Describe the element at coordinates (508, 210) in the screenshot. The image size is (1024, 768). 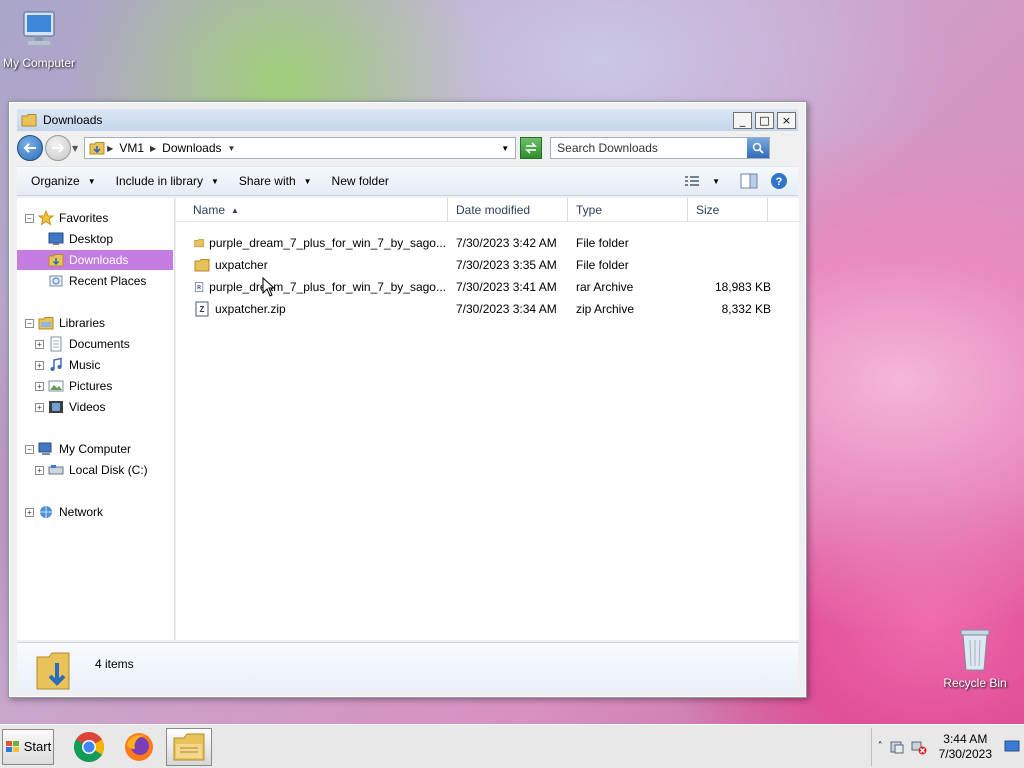
I see `column-header-date: Date modified` at that location.